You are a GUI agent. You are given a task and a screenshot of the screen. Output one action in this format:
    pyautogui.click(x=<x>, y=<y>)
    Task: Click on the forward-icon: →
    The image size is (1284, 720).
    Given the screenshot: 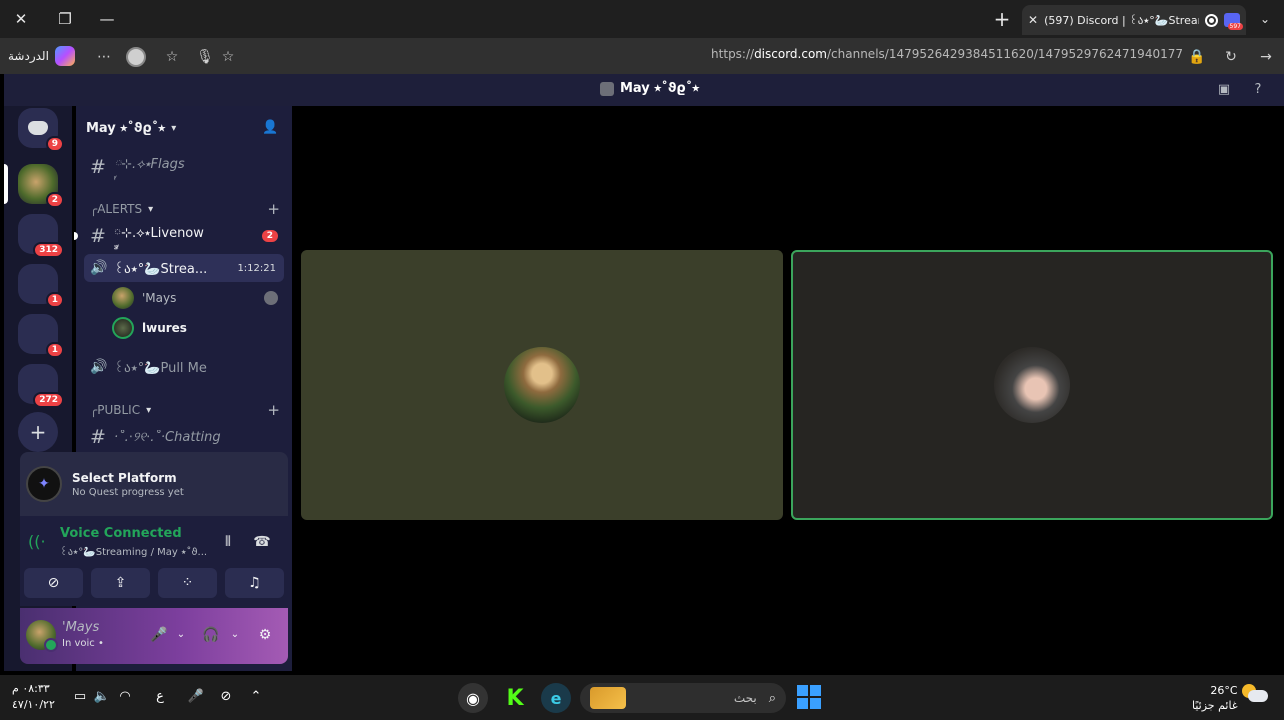 What is the action you would take?
    pyautogui.click(x=1266, y=57)
    